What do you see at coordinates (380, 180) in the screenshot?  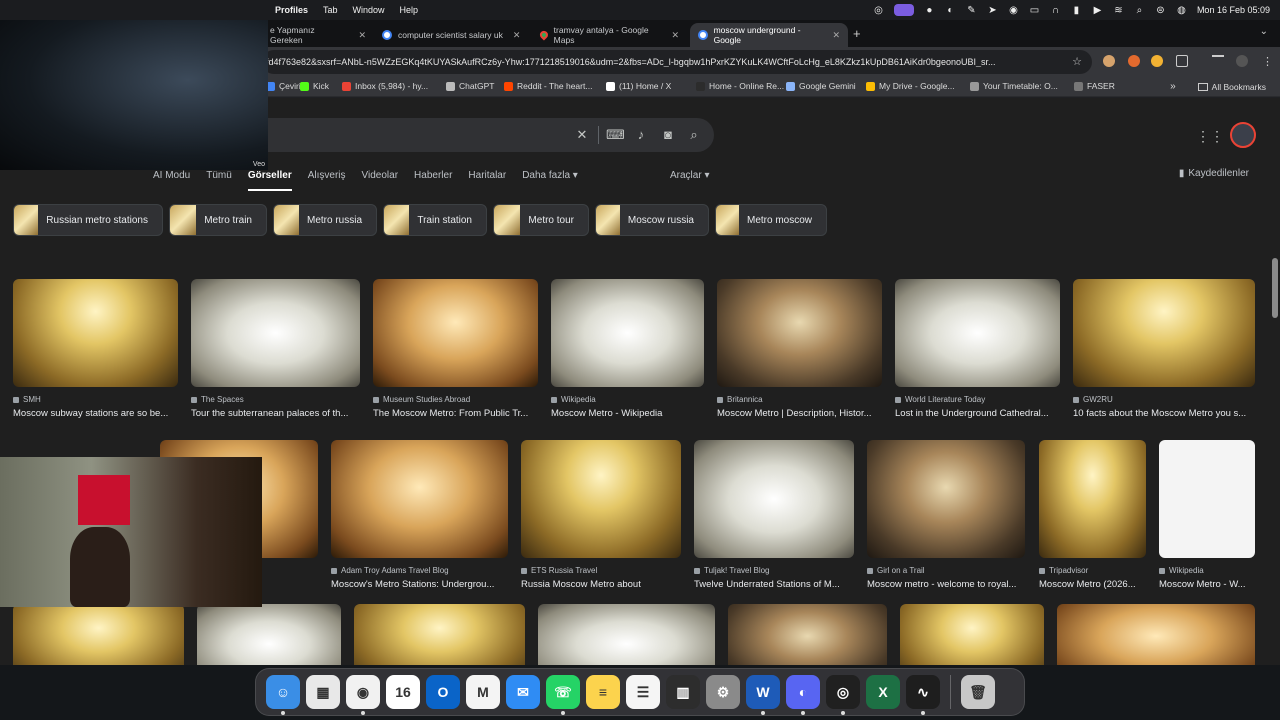 I see `tab-videolar: Videolar` at bounding box center [380, 180].